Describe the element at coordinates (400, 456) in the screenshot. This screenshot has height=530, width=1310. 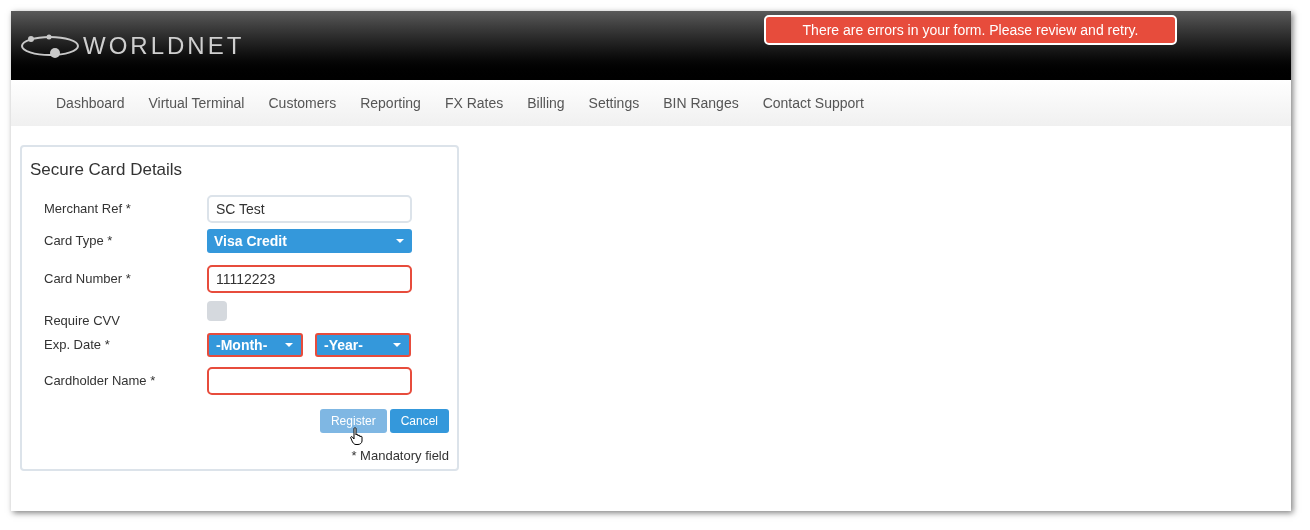
I see `mandatory-note: * Mandatory field` at that location.